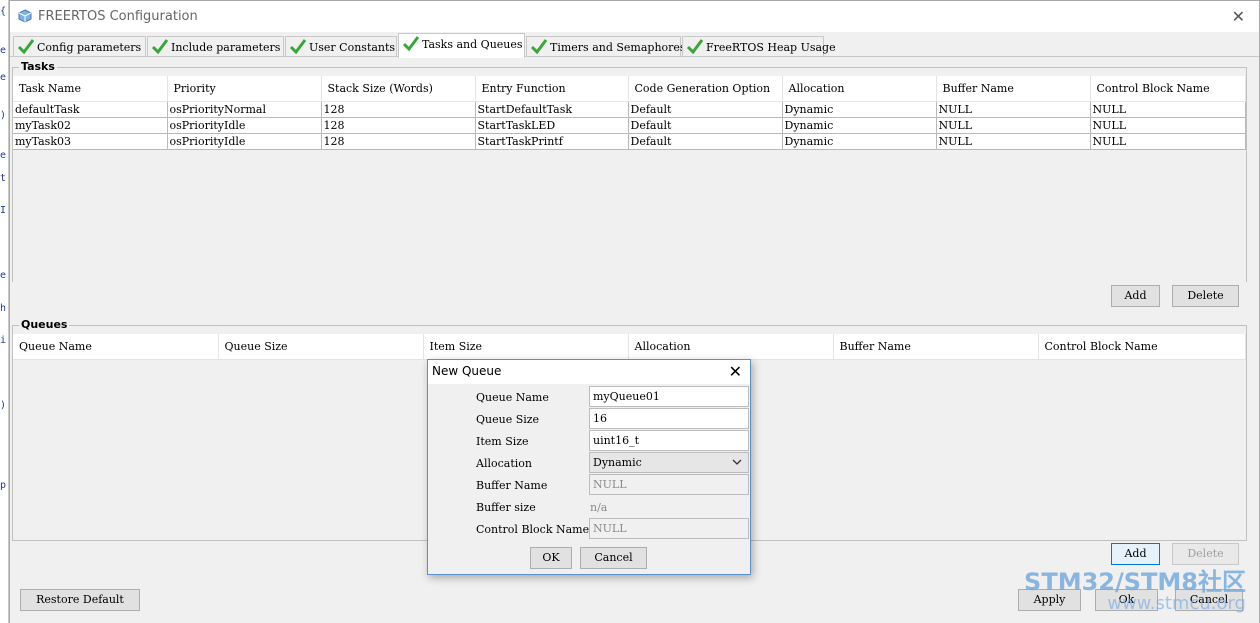 The width and height of the screenshot is (1260, 623). I want to click on tasks-column-header: Priority, so click(244, 89).